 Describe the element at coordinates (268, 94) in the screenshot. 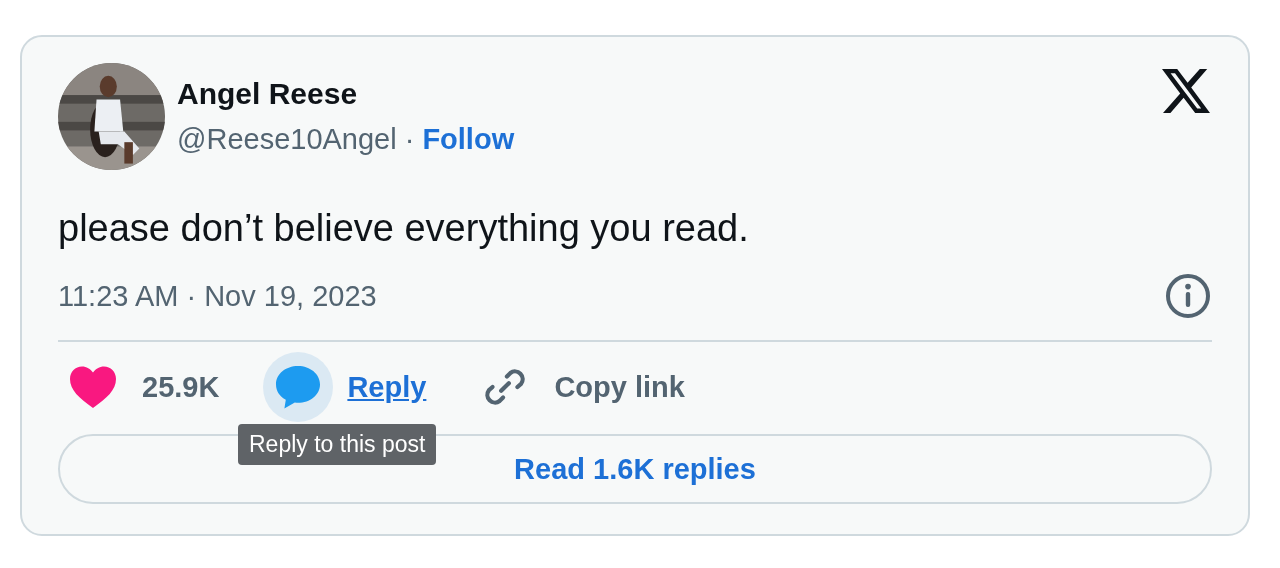

I see `author-name: Angel Reese` at that location.